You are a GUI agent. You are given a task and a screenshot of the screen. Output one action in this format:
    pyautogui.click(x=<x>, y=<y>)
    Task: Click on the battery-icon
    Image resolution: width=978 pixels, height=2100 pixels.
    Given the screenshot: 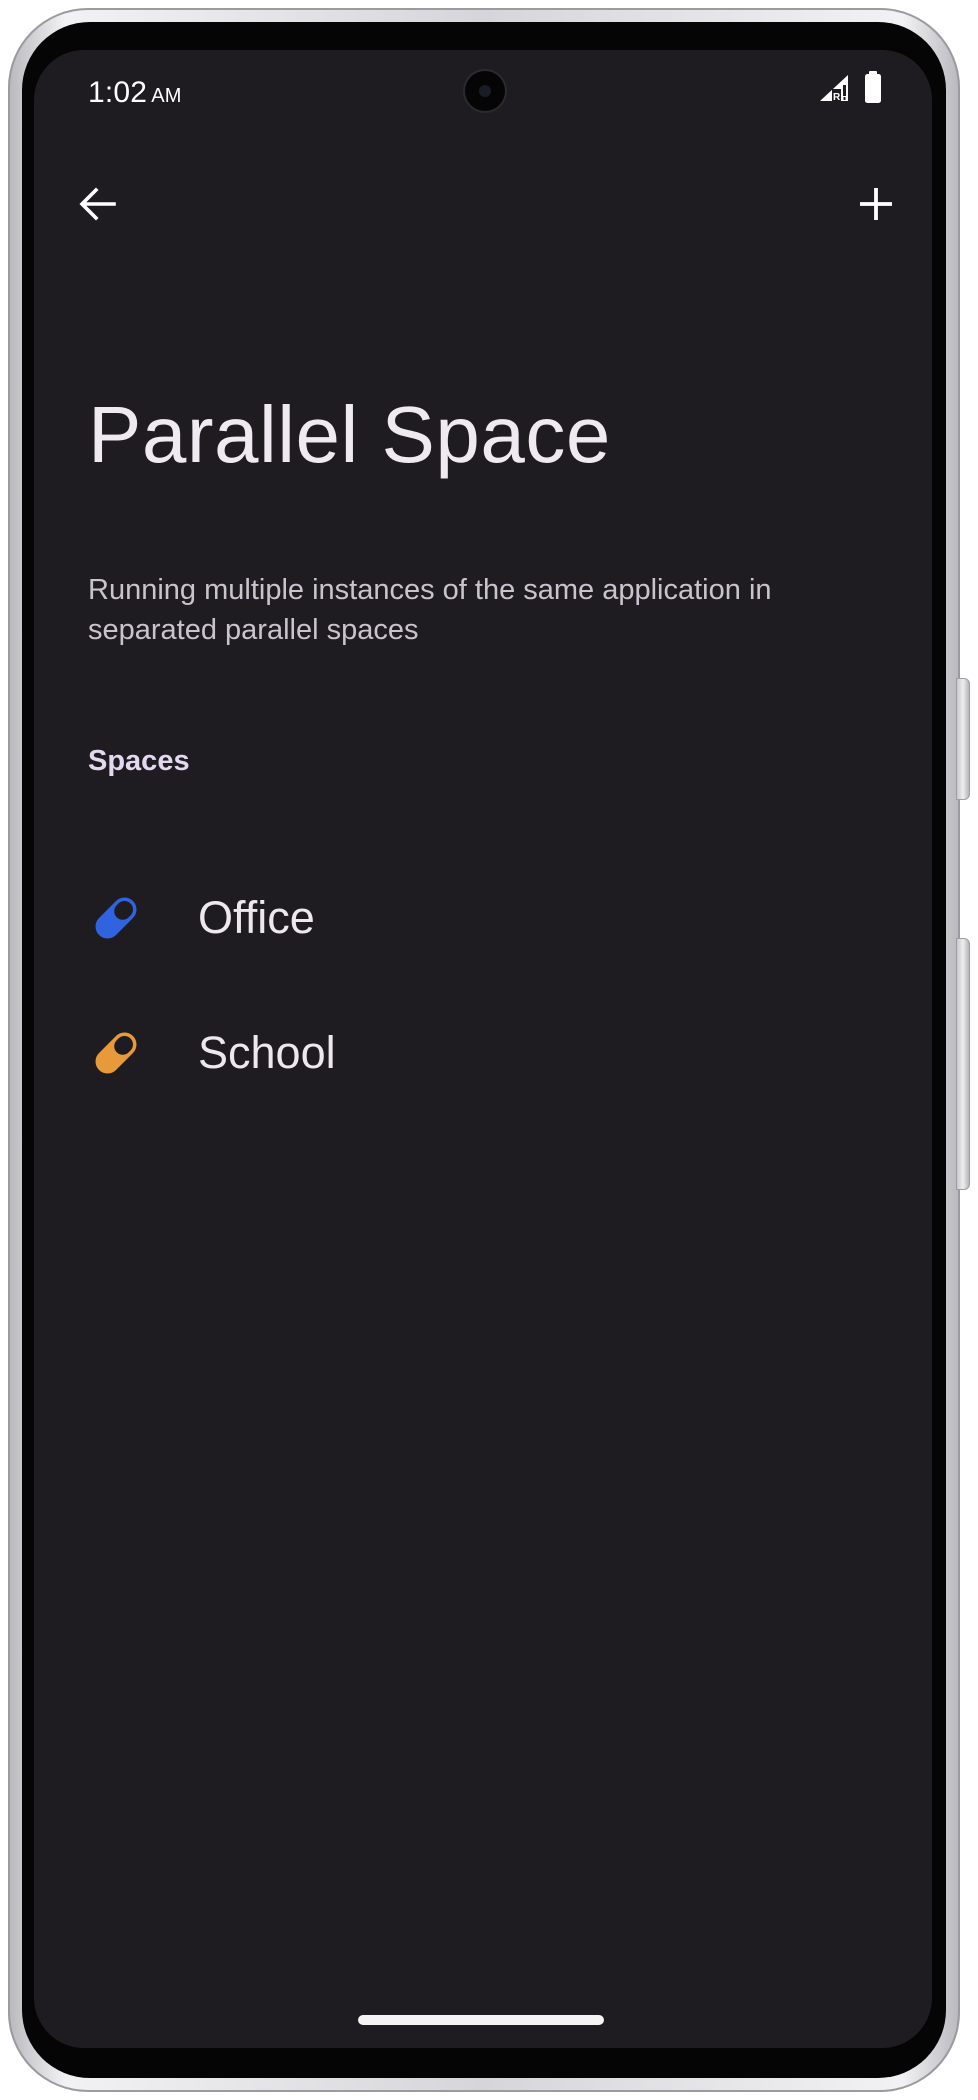 What is the action you would take?
    pyautogui.click(x=873, y=89)
    